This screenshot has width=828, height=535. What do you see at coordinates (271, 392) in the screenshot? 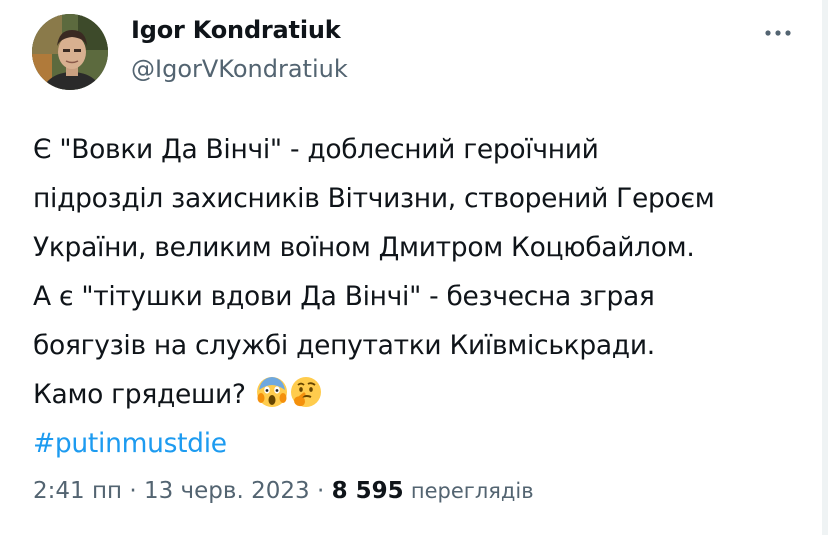
I see `face-screaming-in-fear-icon` at bounding box center [271, 392].